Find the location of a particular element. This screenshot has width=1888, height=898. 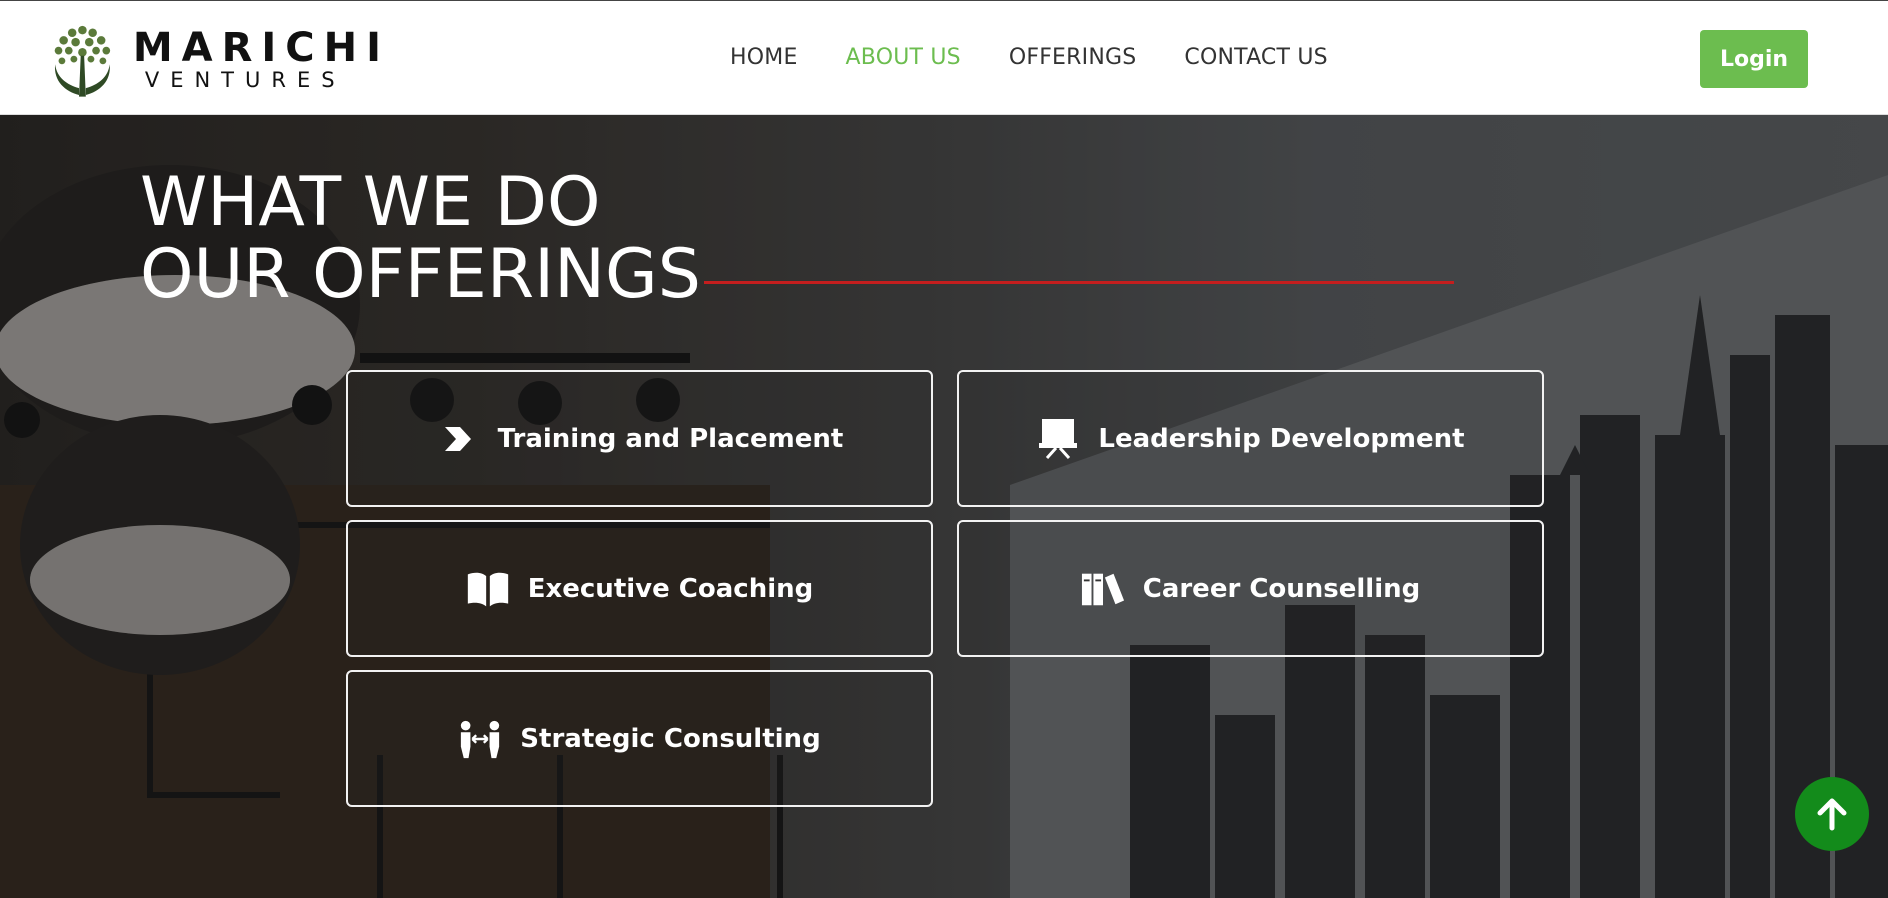

nav-home: HOME is located at coordinates (764, 57).